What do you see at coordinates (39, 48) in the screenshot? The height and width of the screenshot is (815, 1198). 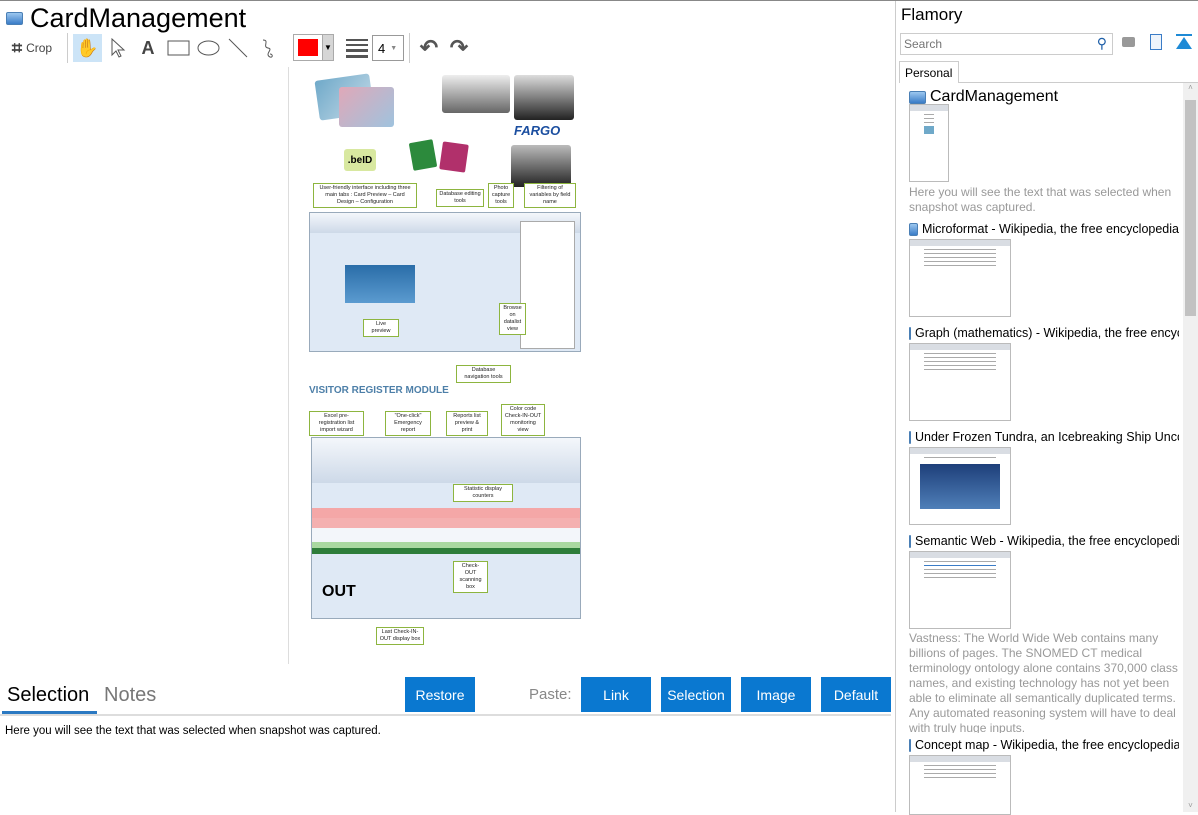 I see `crop-label: Crop` at bounding box center [39, 48].